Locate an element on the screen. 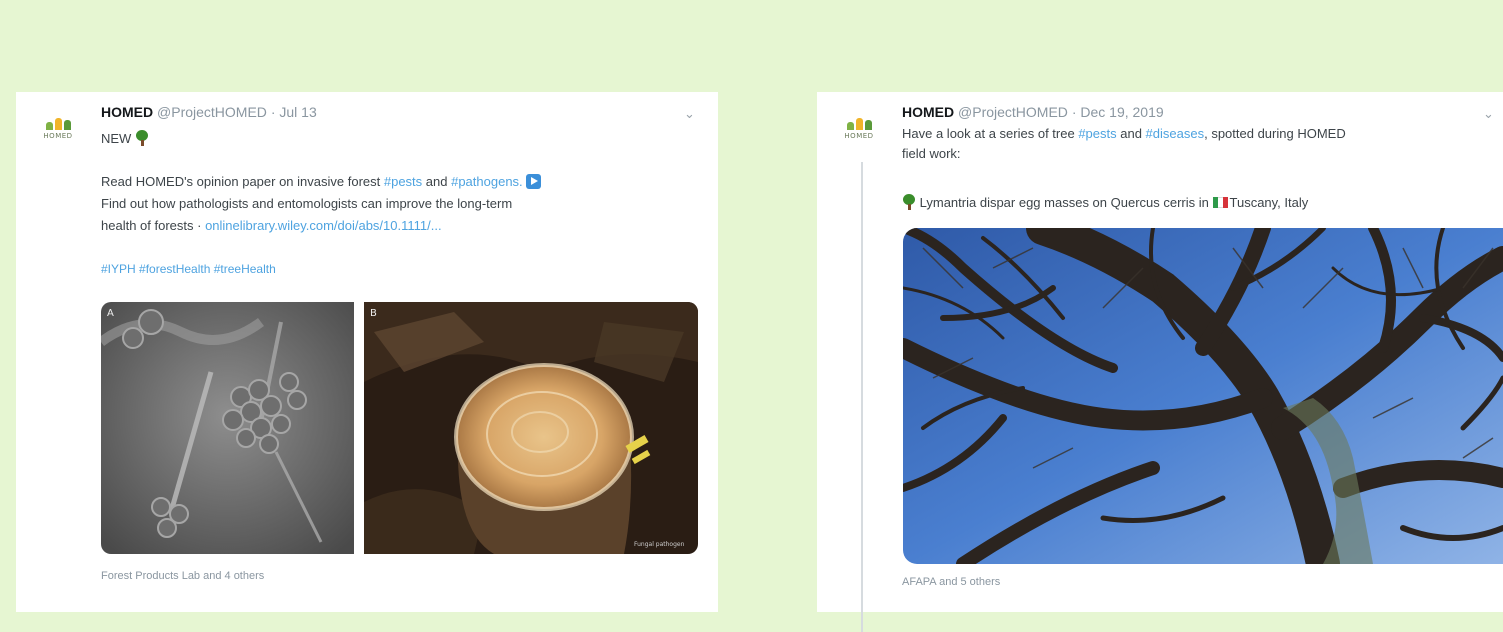 This screenshot has width=1503, height=632. body-line-2: field work: is located at coordinates (931, 153).